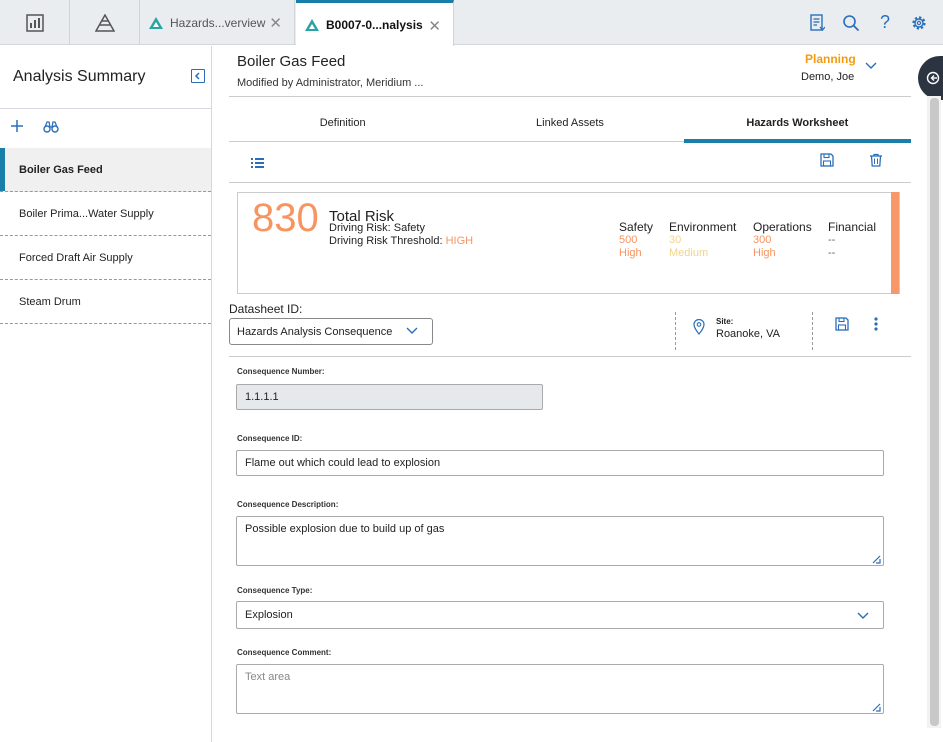  I want to click on pyramid-icon, so click(104, 22).